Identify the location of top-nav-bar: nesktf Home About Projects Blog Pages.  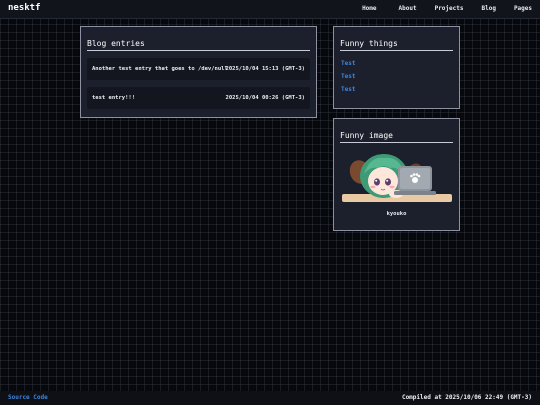
(270, 9).